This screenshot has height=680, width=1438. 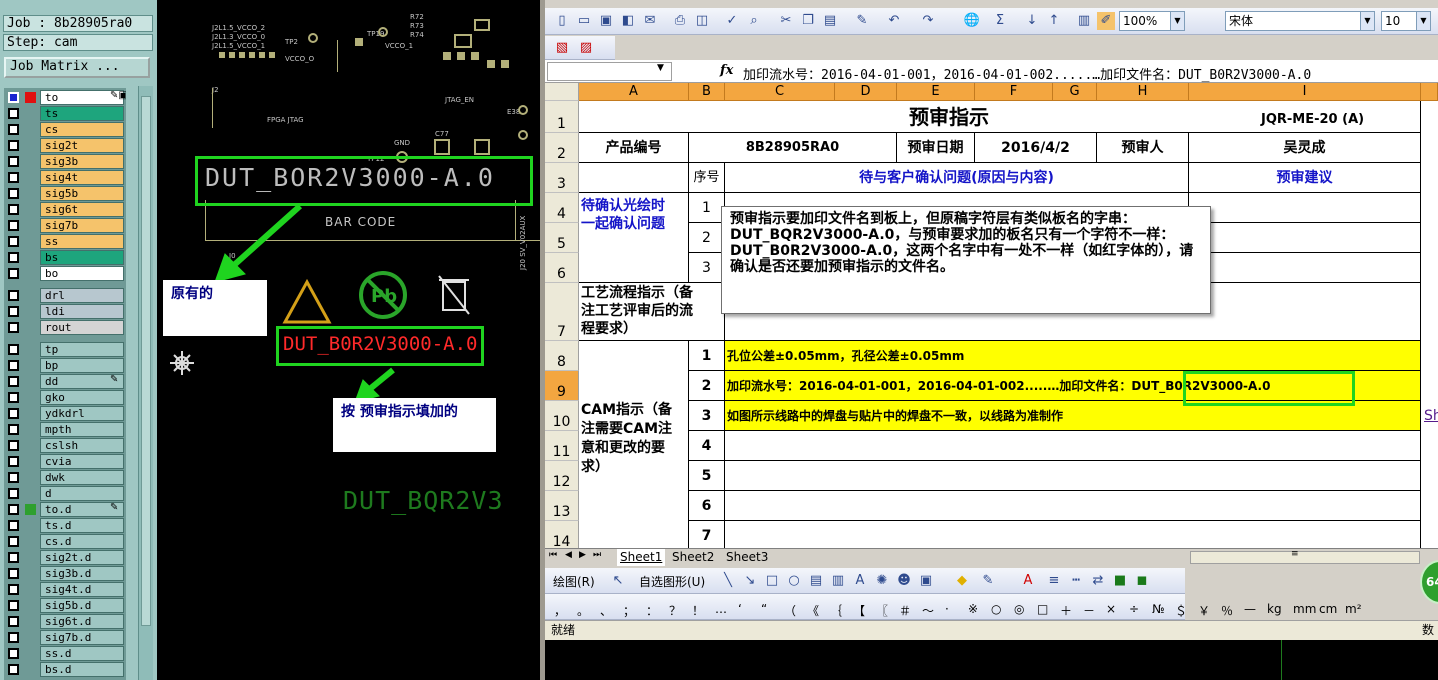 What do you see at coordinates (82, 589) in the screenshot?
I see `layer-name: sig4t.d` at bounding box center [82, 589].